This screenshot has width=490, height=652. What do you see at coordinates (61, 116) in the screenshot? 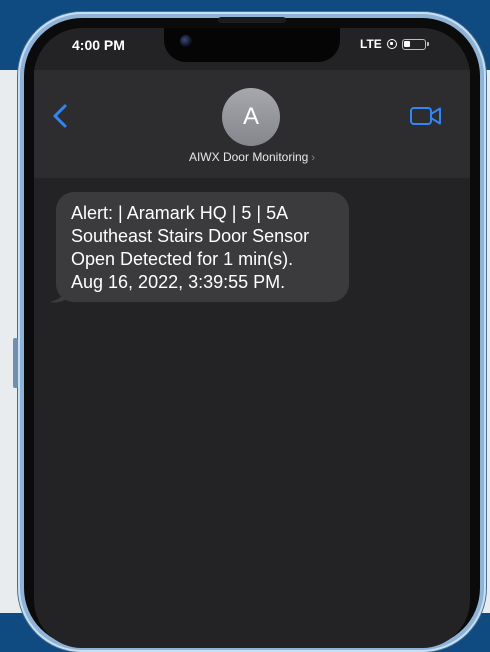
I see `chevron-left-icon` at bounding box center [61, 116].